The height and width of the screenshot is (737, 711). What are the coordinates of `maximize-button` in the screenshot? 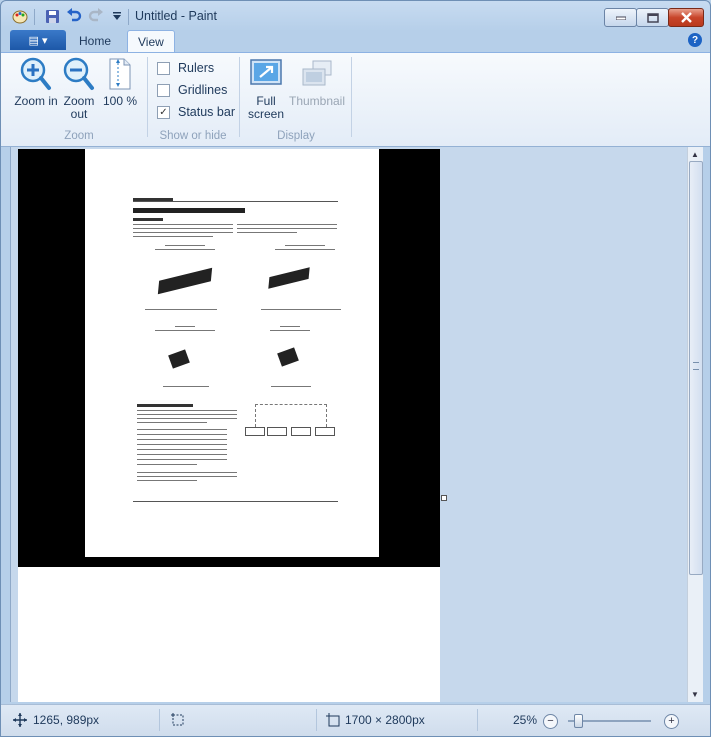 It's located at (652, 17).